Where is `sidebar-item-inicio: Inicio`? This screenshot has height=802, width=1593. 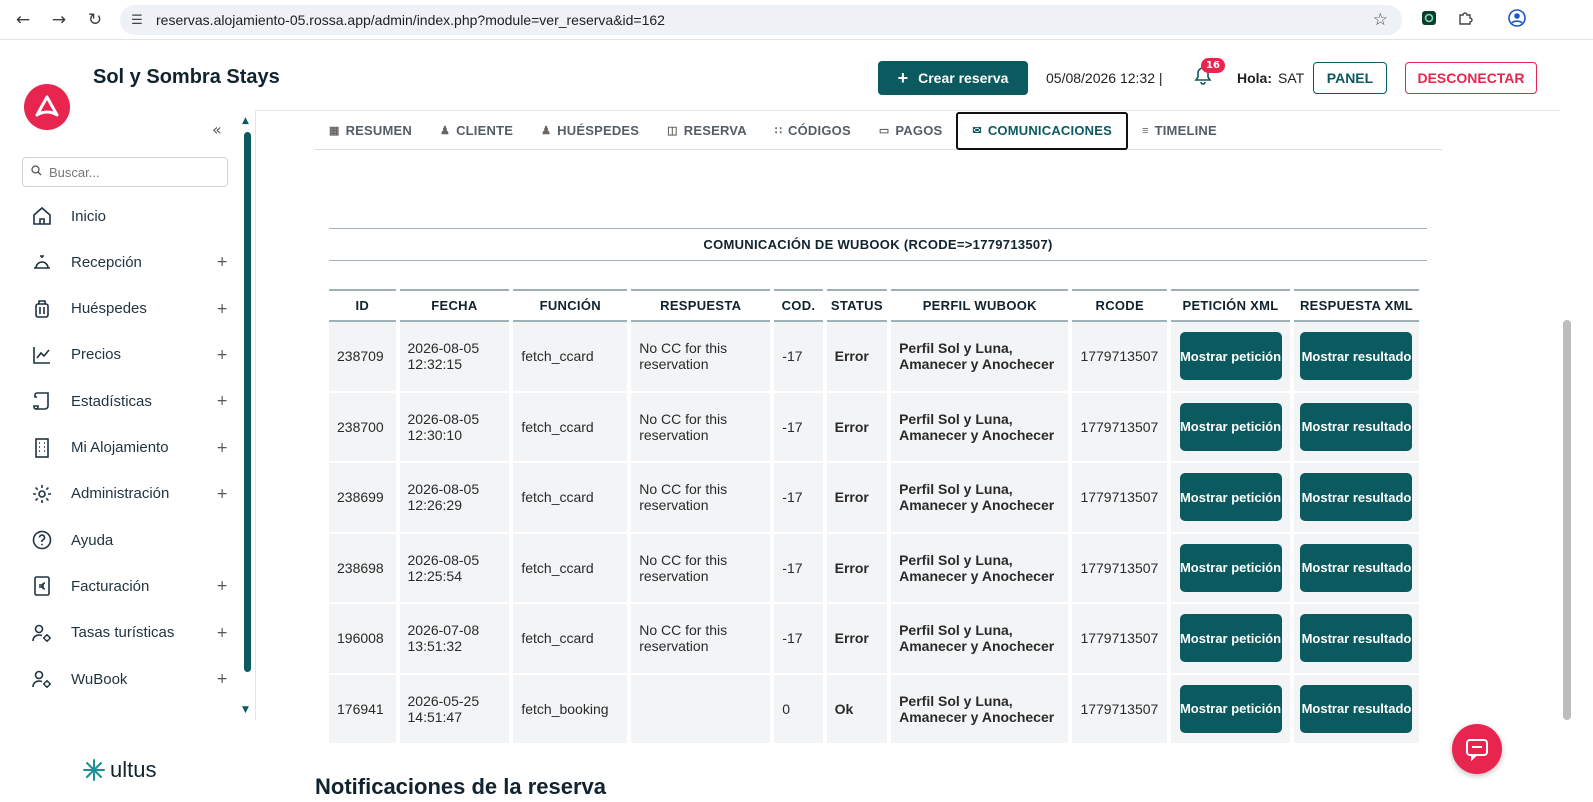 sidebar-item-inicio: Inicio is located at coordinates (128, 216).